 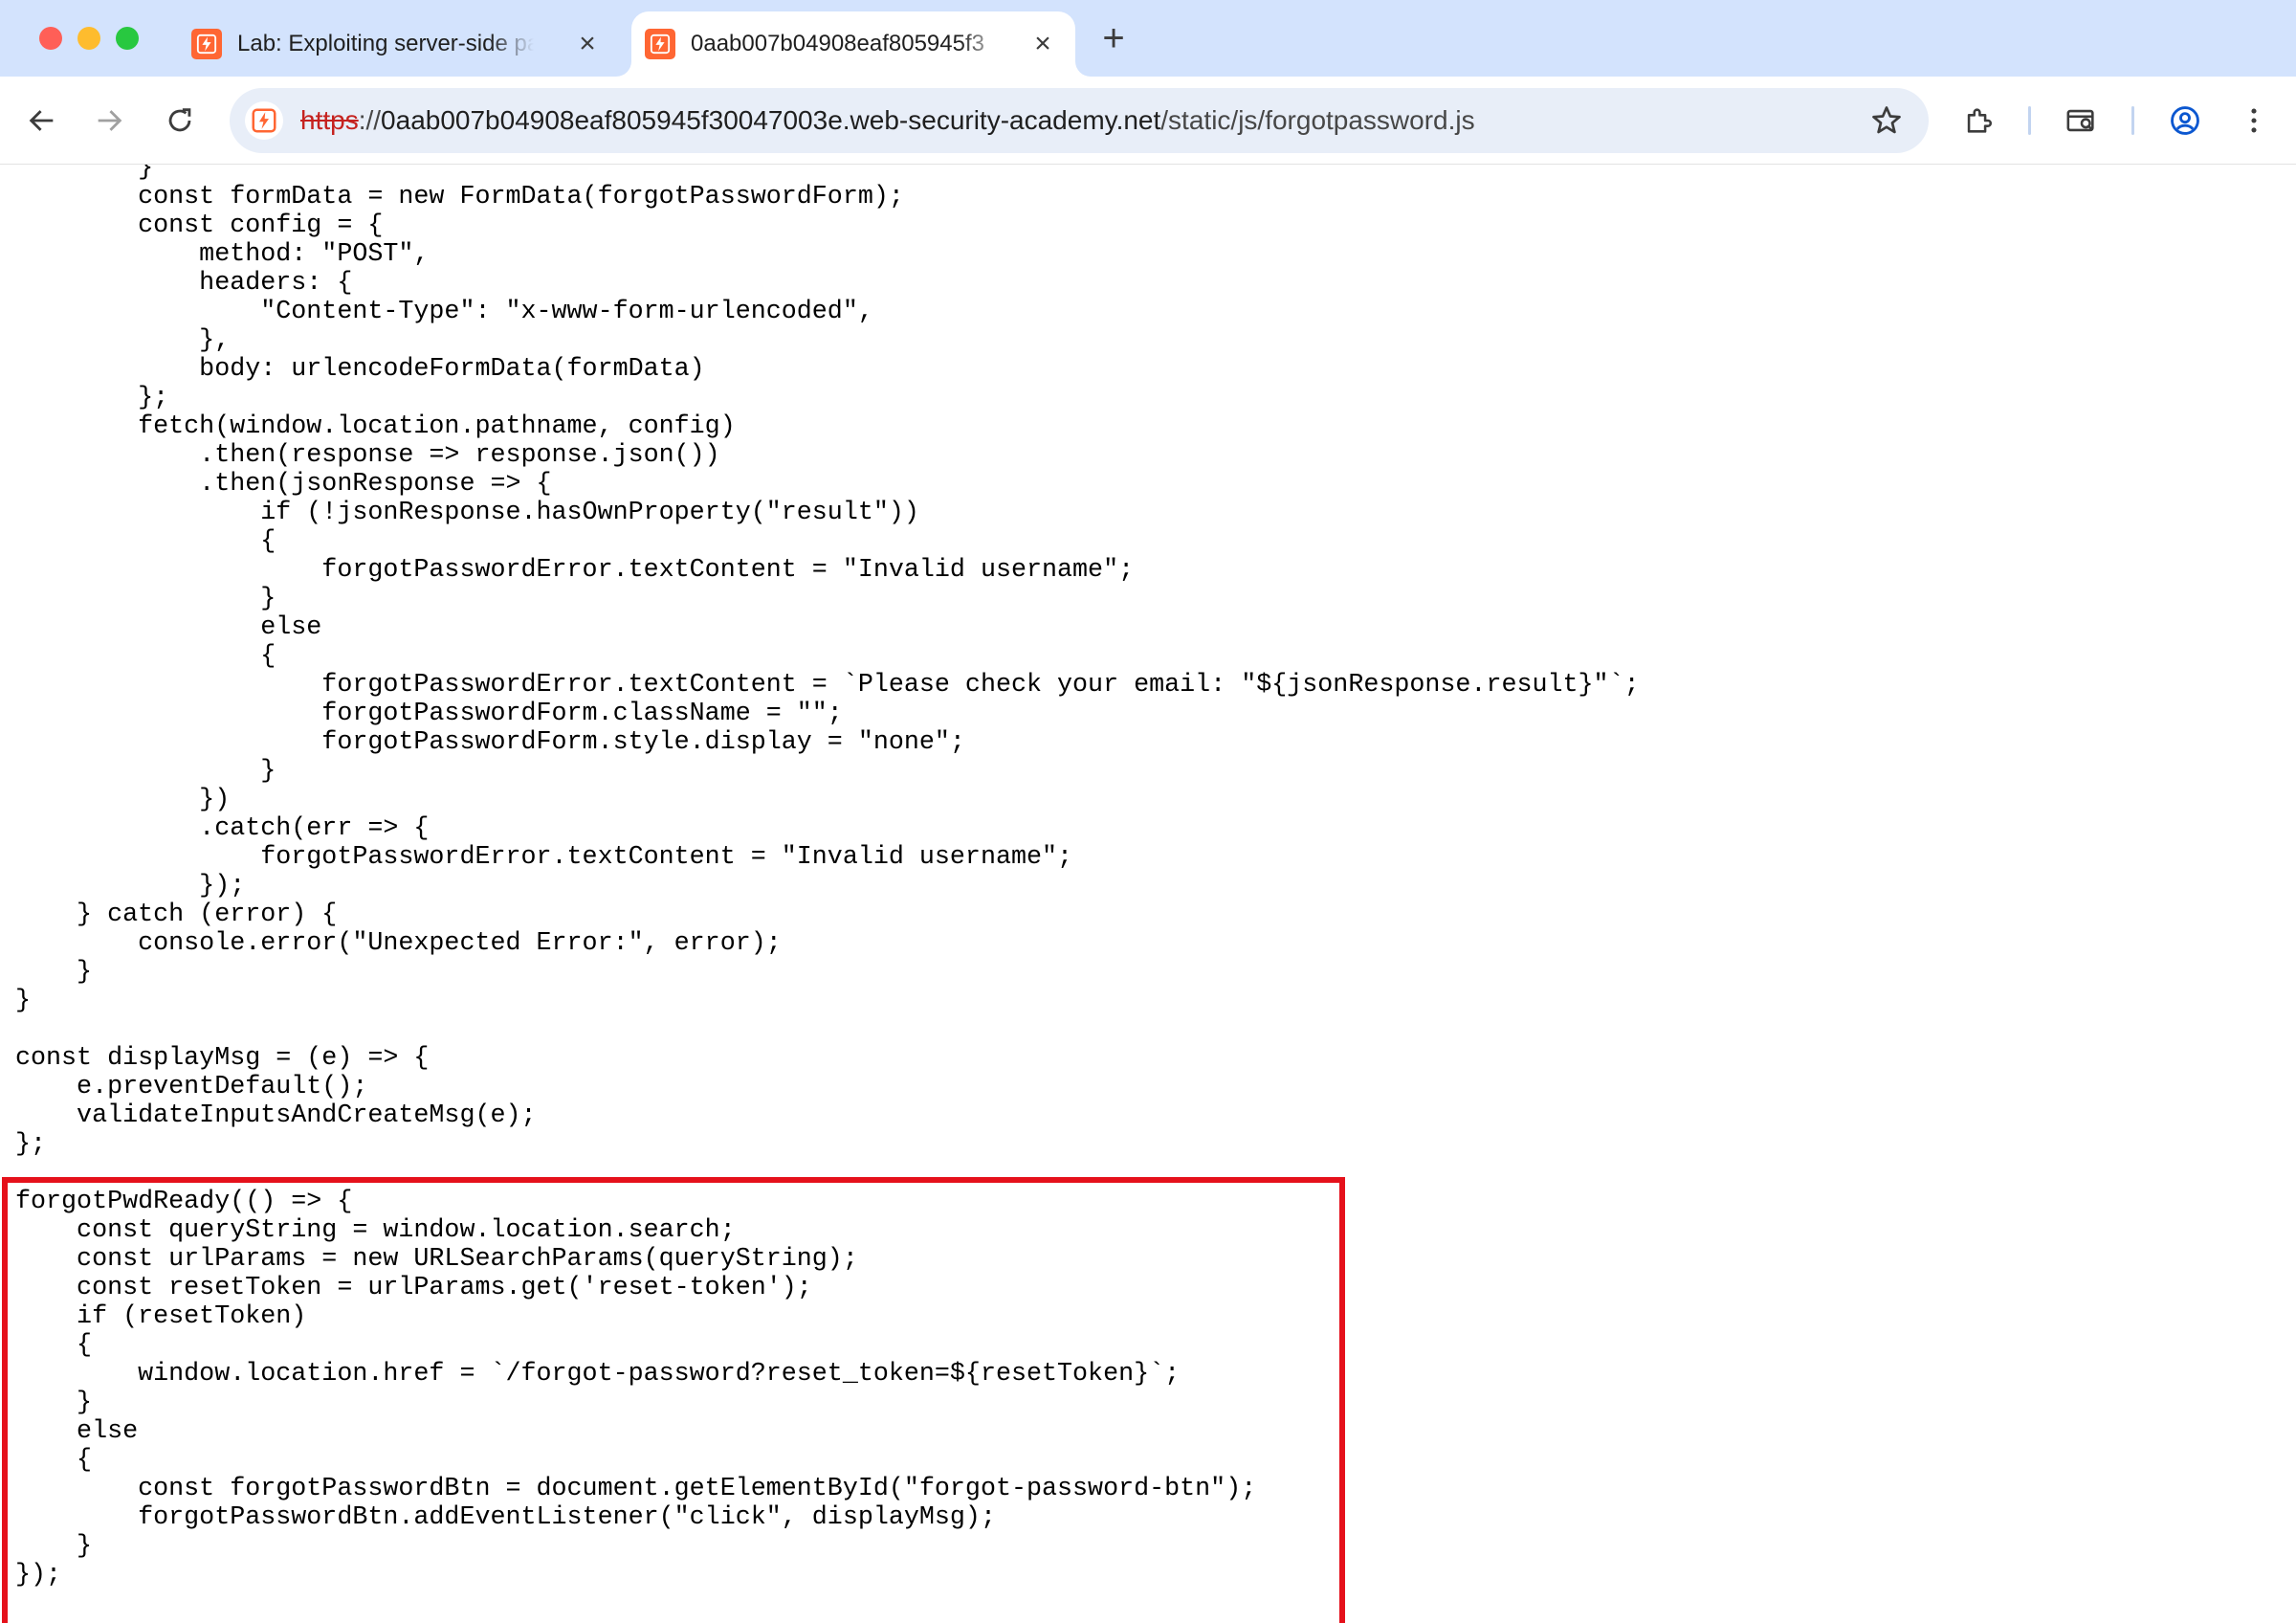 What do you see at coordinates (329, 120) in the screenshot?
I see `url-scheme: https` at bounding box center [329, 120].